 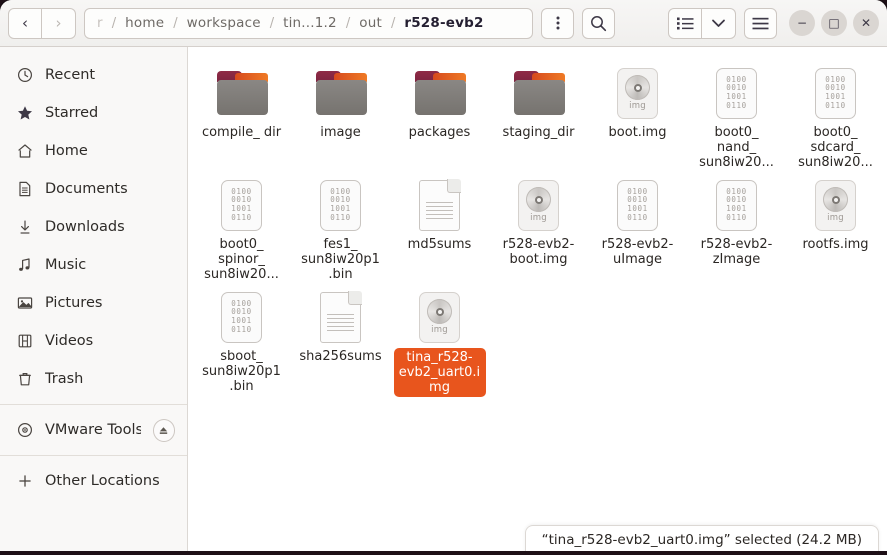 I want to click on maximize-icon: □, so click(x=834, y=23).